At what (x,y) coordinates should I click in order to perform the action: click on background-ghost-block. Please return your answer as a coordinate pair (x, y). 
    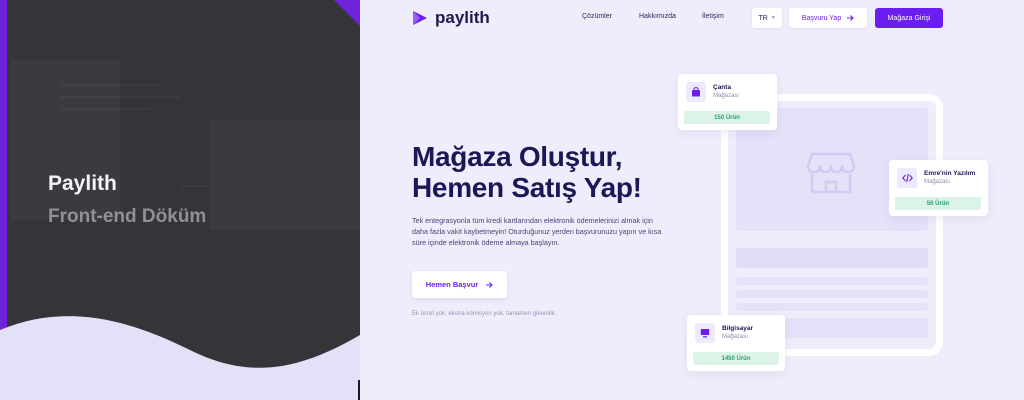
    Looking at the image, I should click on (285, 175).